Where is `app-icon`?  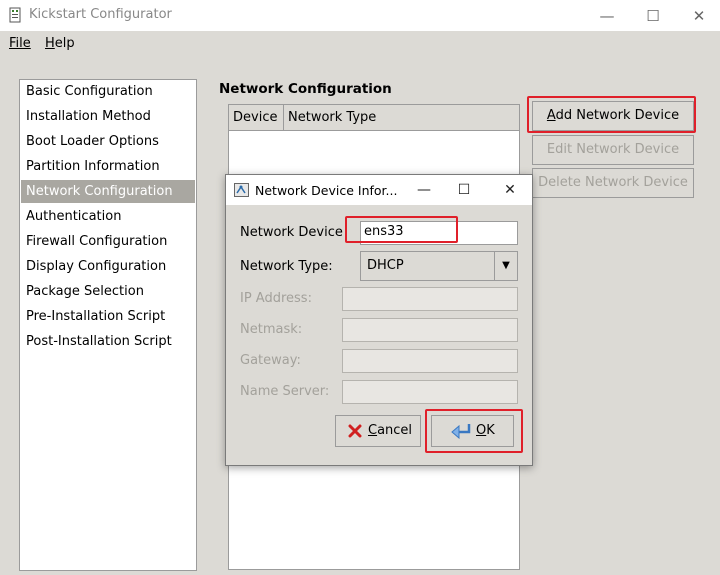 app-icon is located at coordinates (15, 15).